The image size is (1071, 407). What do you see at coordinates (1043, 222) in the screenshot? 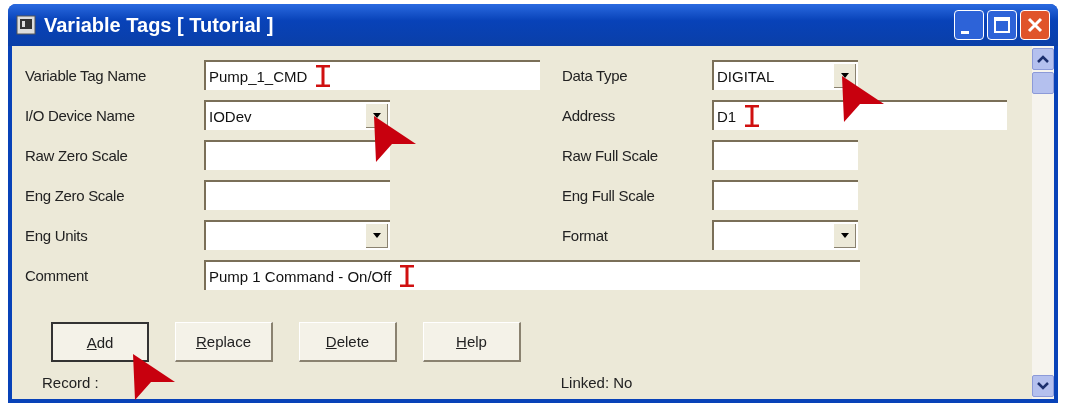
I see `scrollbar` at bounding box center [1043, 222].